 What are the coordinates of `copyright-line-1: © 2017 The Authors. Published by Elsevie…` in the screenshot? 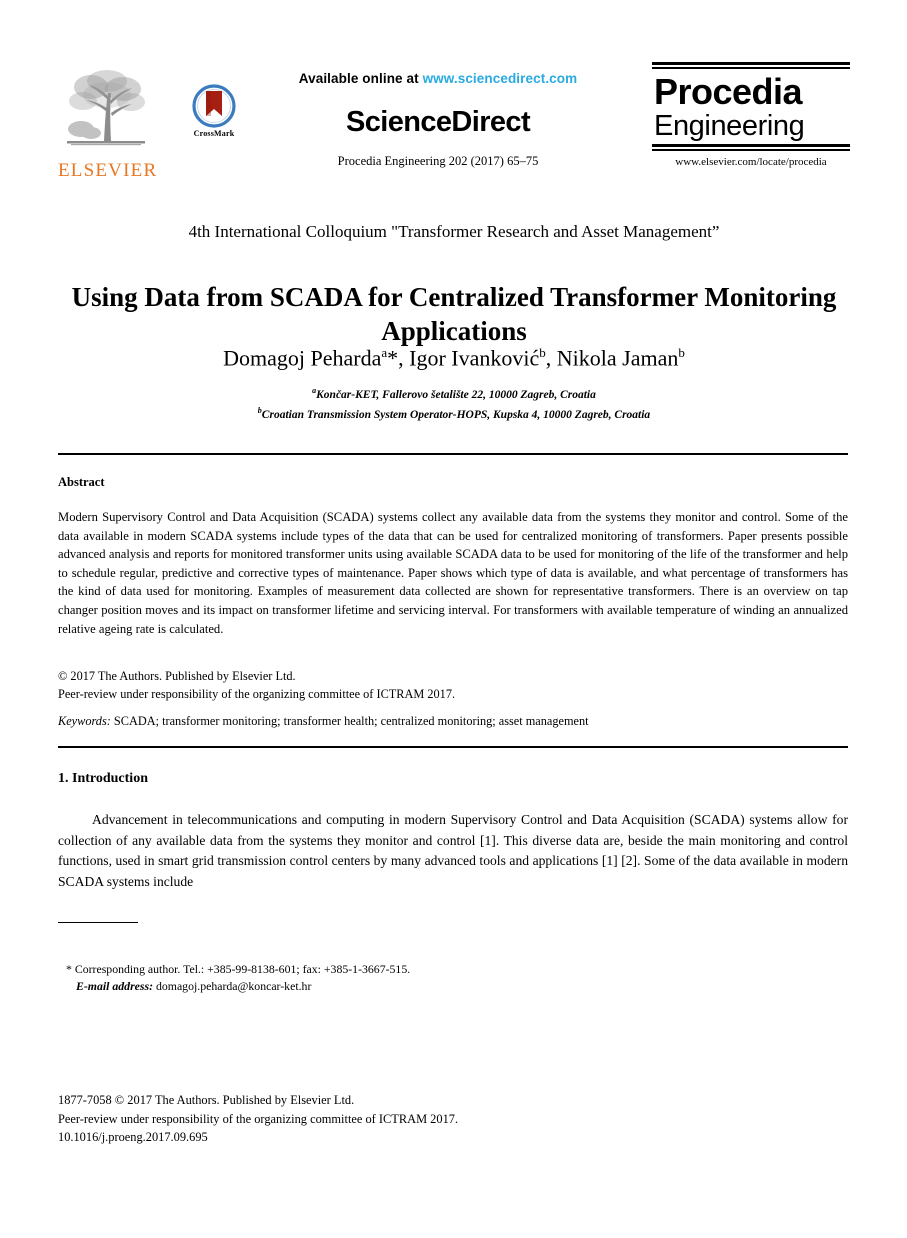 It's located at (177, 676).